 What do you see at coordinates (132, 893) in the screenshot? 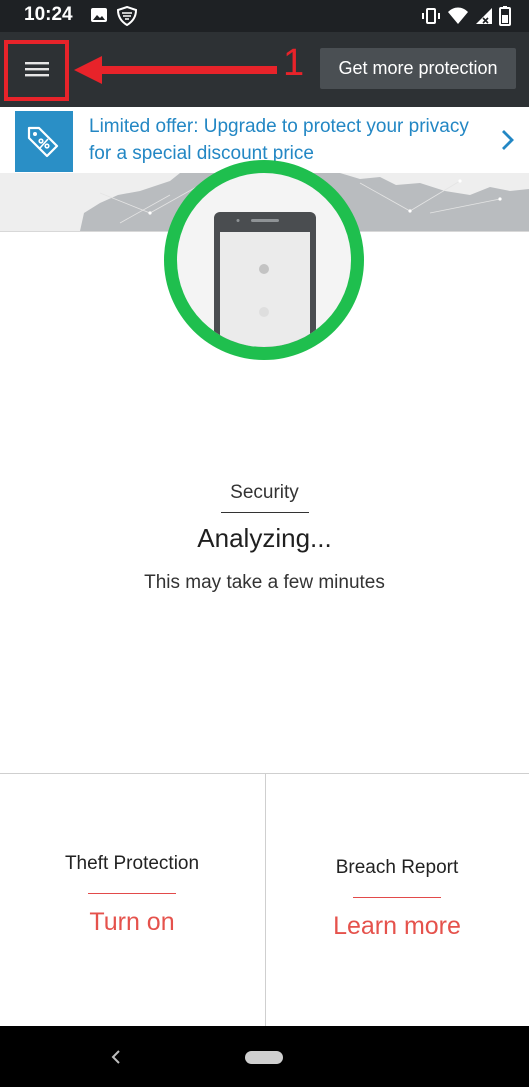
I see `theft-protection-rule` at bounding box center [132, 893].